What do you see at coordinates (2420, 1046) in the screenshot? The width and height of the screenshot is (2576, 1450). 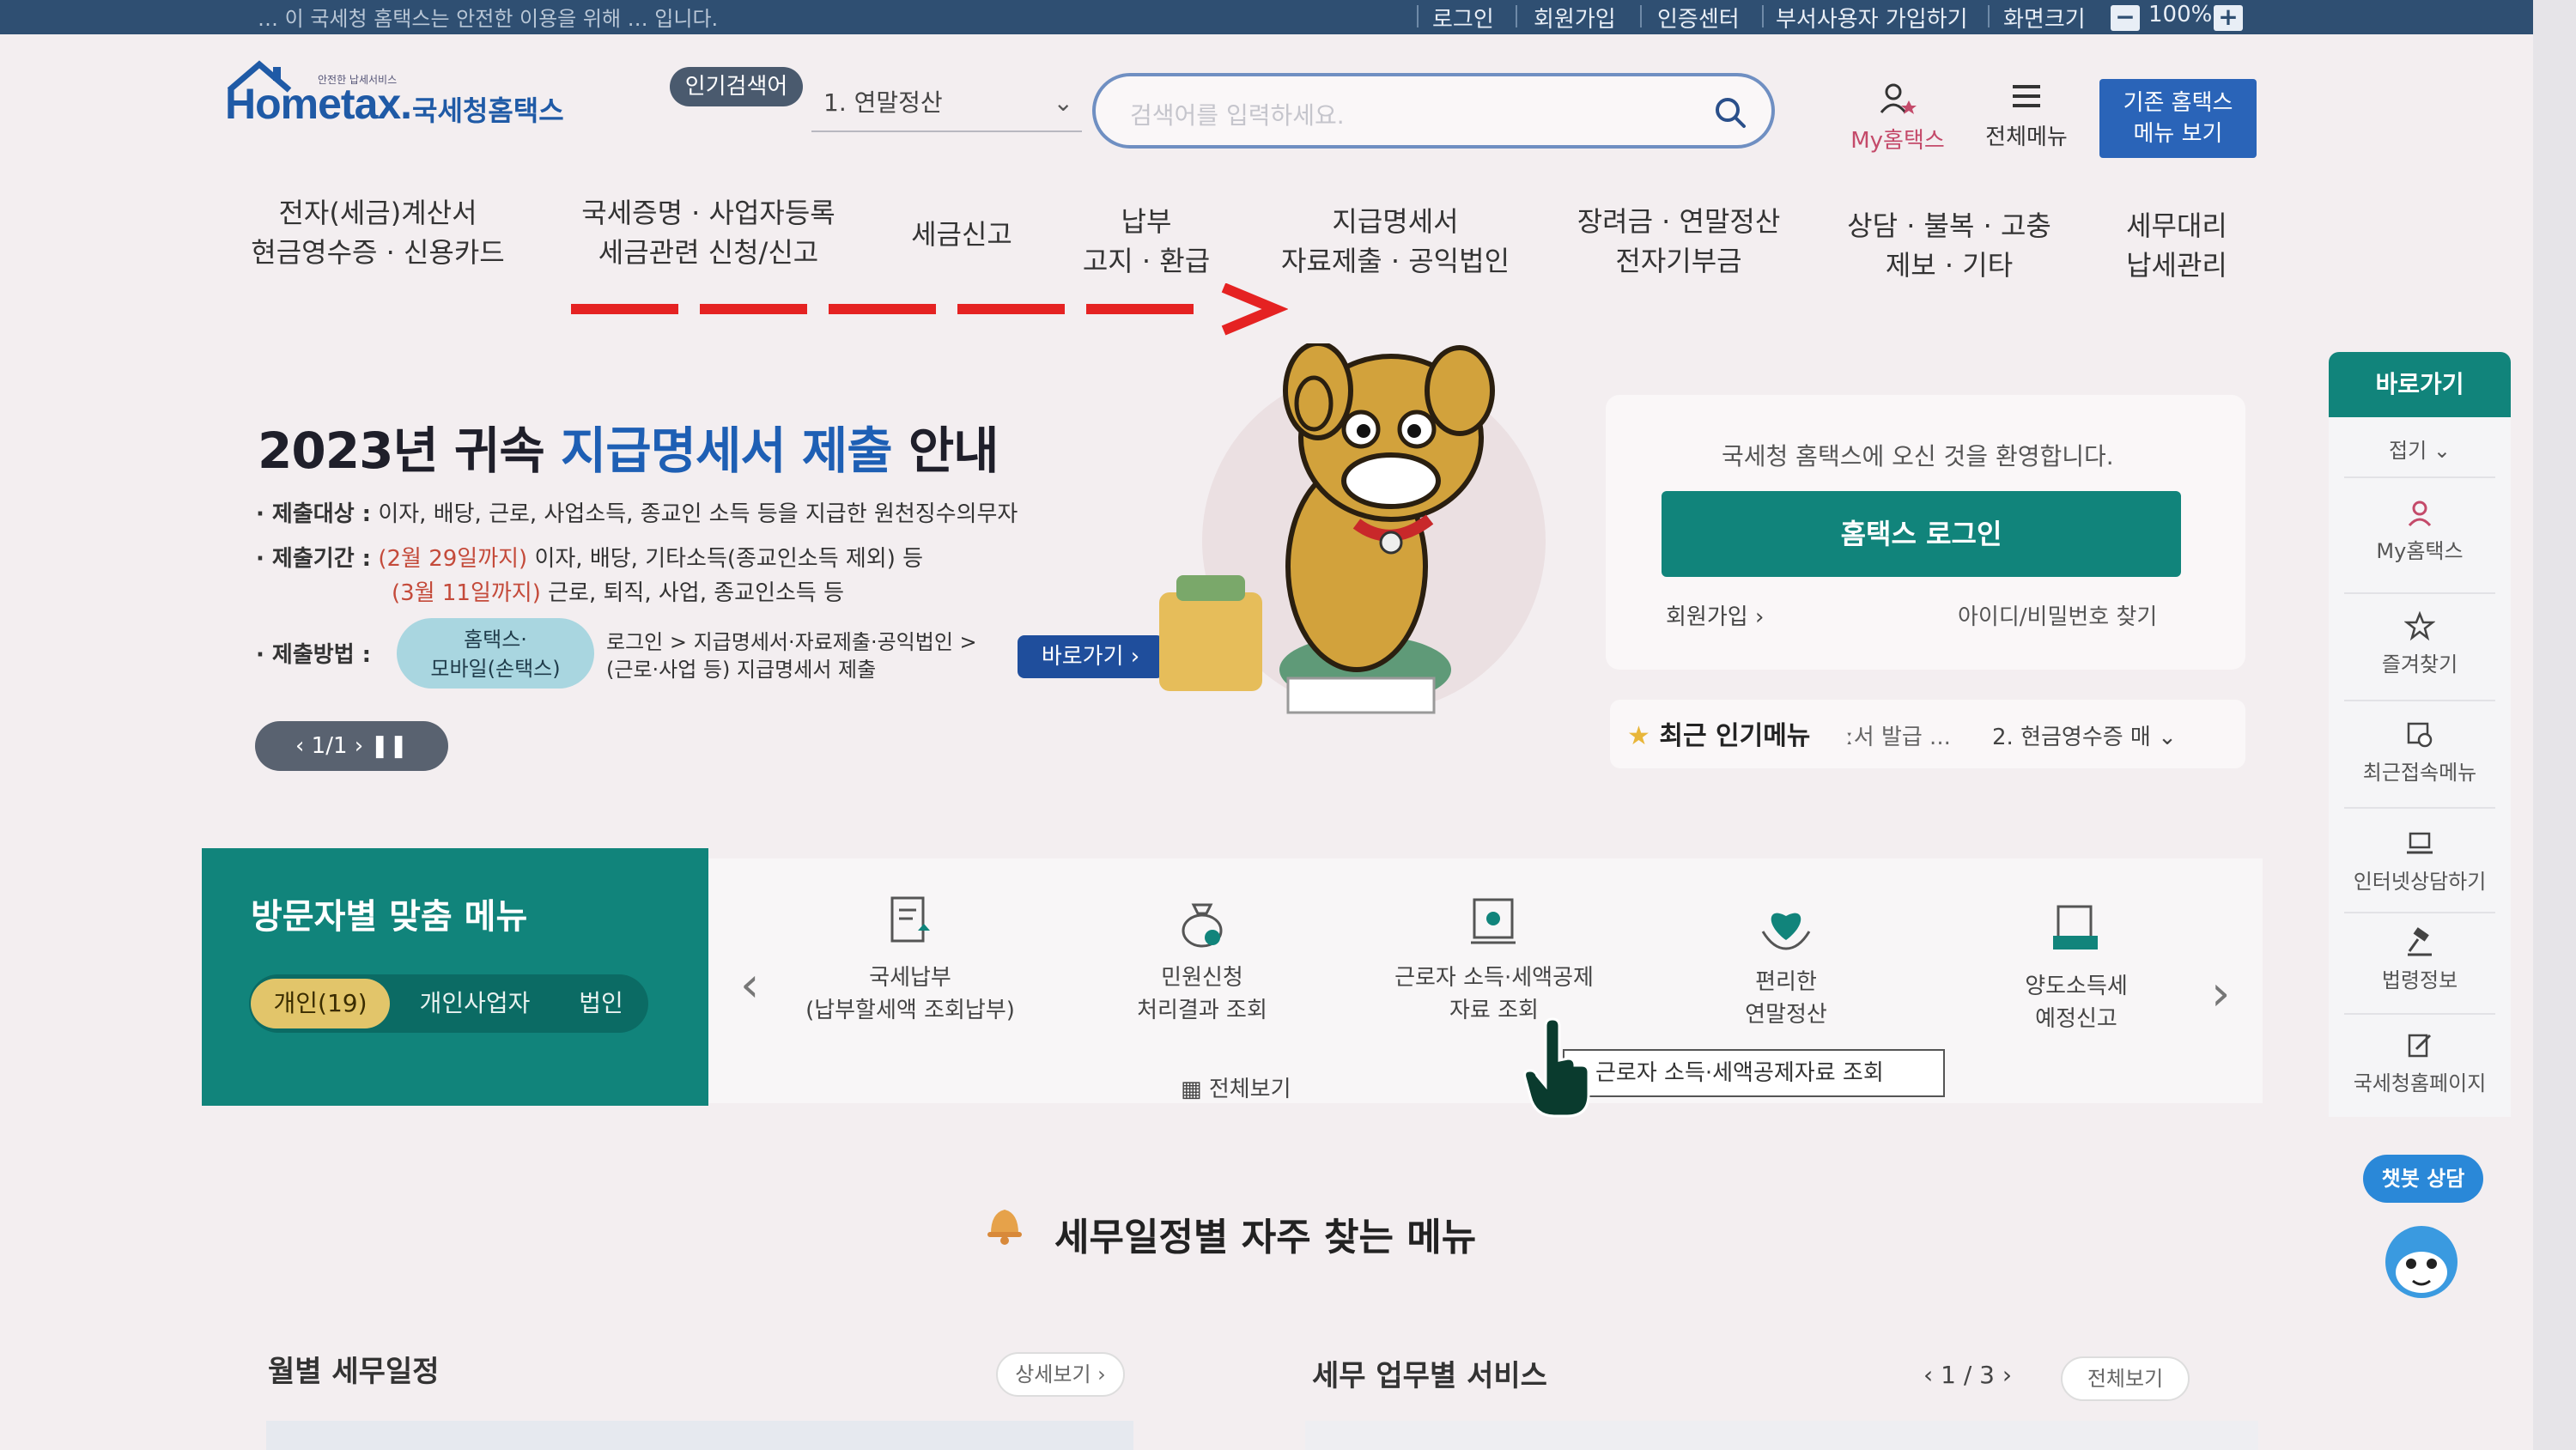 I see `edit-document-icon` at bounding box center [2420, 1046].